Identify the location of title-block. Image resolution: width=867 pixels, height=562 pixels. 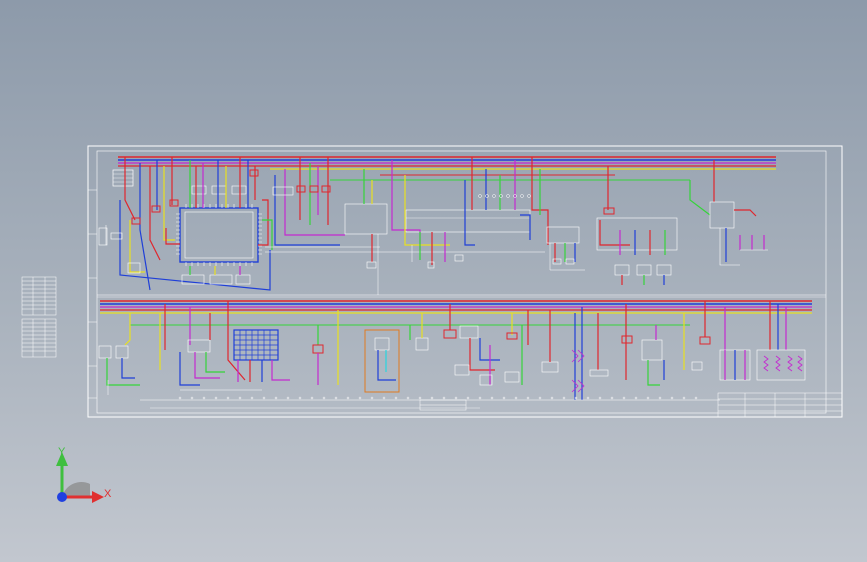
(631, 405).